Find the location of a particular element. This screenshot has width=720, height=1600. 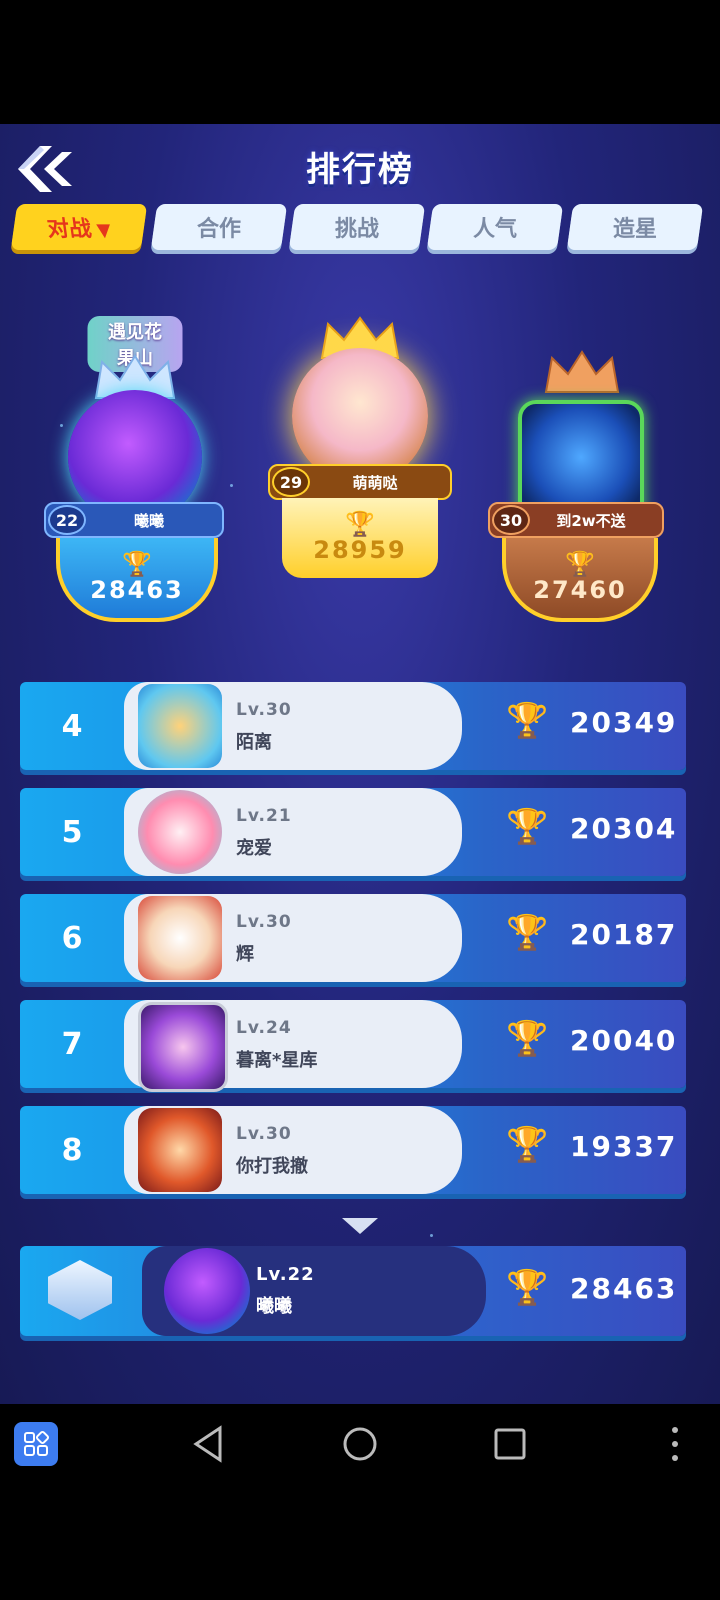

page-title: 排行榜 is located at coordinates (360, 170).